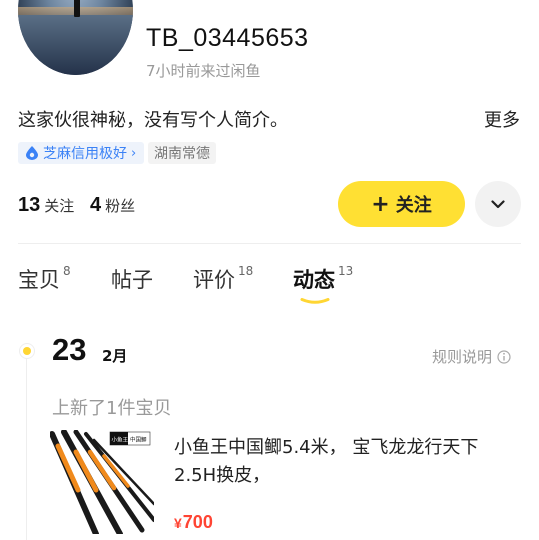 This screenshot has width=539, height=540. I want to click on image-brand-text: 小鱼王, so click(120, 440).